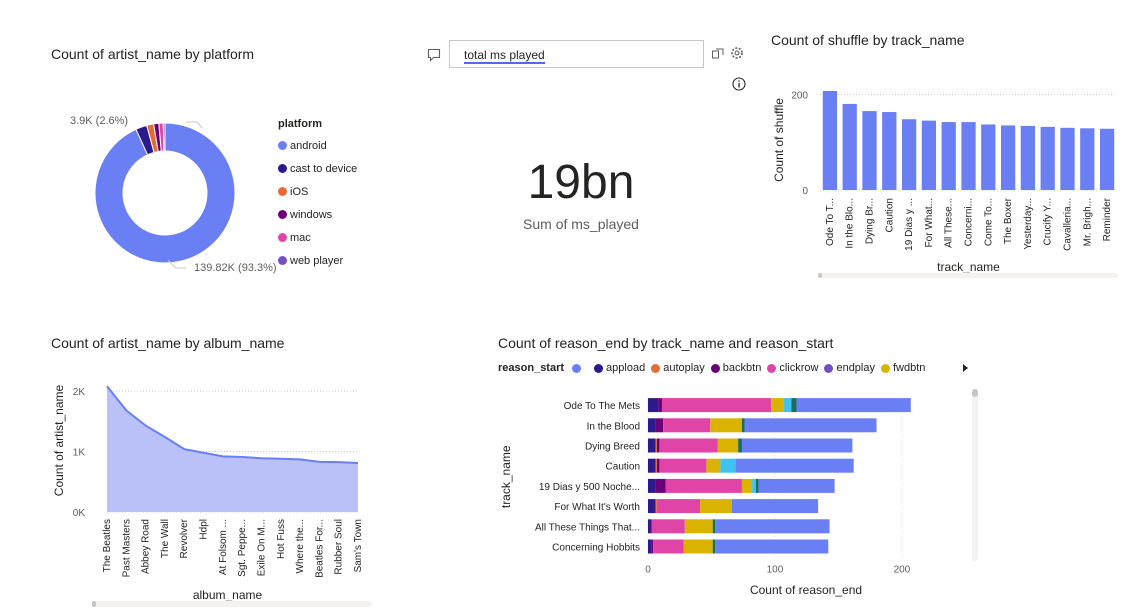  Describe the element at coordinates (232, 604) in the screenshot. I see `album-scrollbar` at that location.